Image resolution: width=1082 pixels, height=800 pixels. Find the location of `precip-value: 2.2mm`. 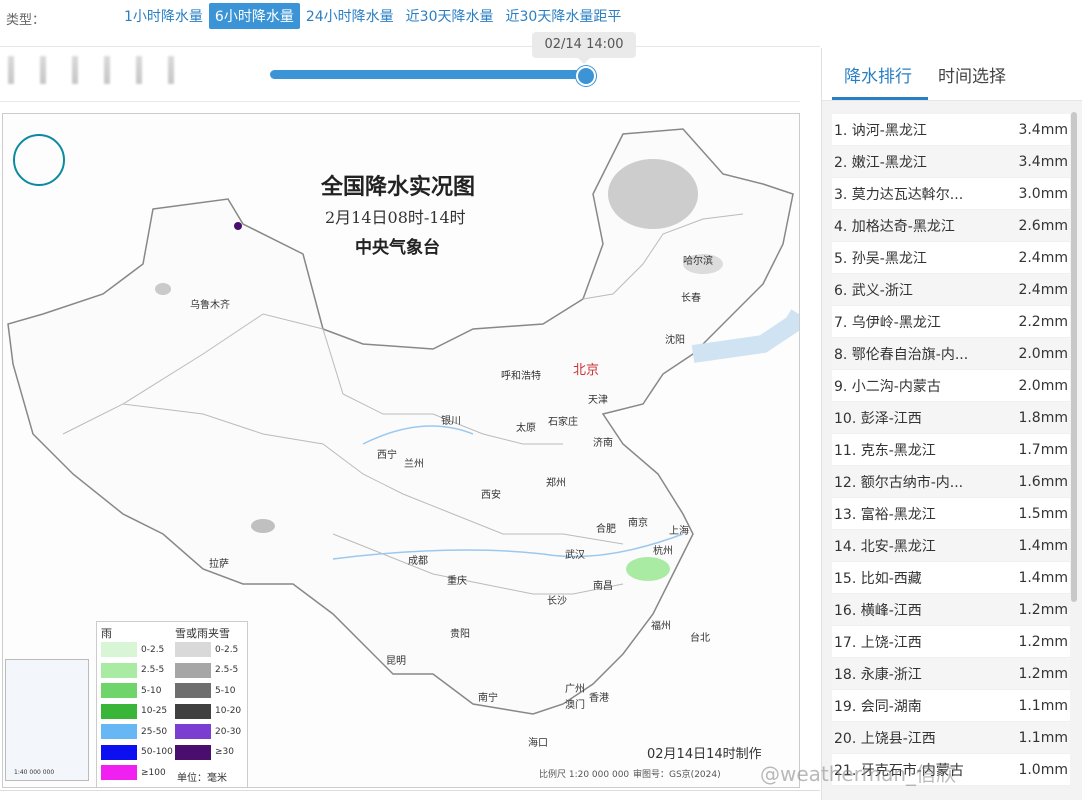

precip-value: 2.2mm is located at coordinates (1043, 321).